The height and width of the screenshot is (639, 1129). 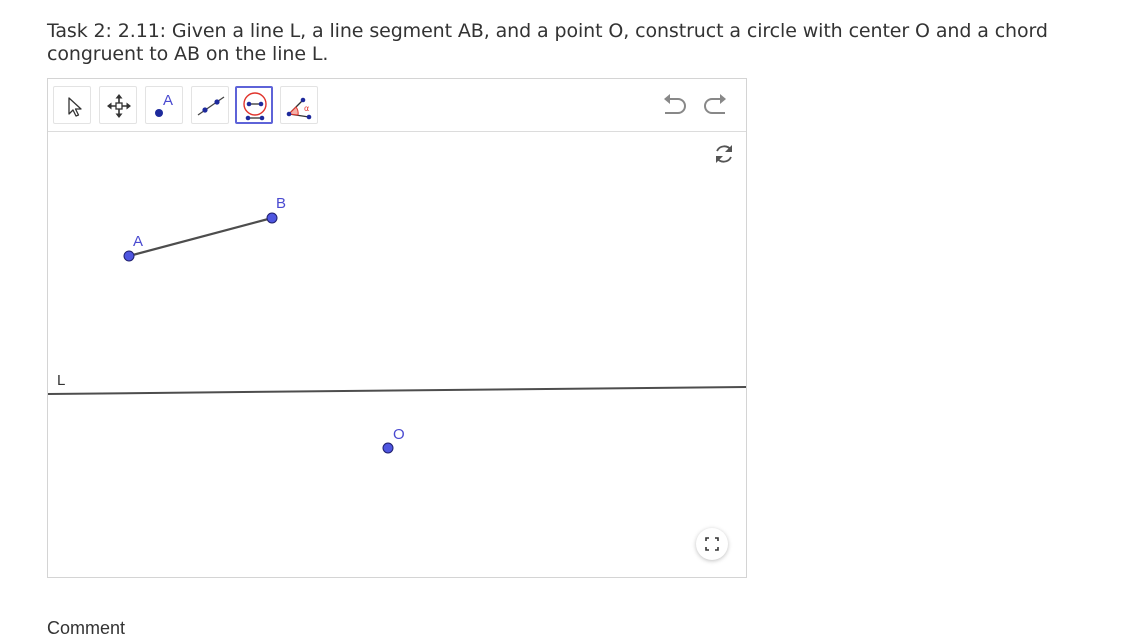 I want to click on point-A, so click(x=129, y=256).